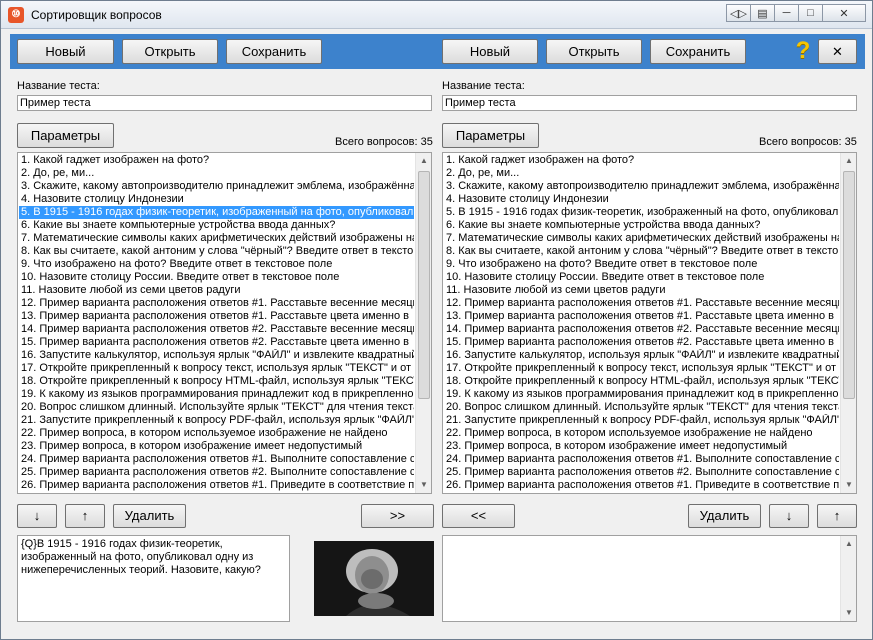 This screenshot has height=640, width=873. I want to click on pages-icon: ▤, so click(762, 13).